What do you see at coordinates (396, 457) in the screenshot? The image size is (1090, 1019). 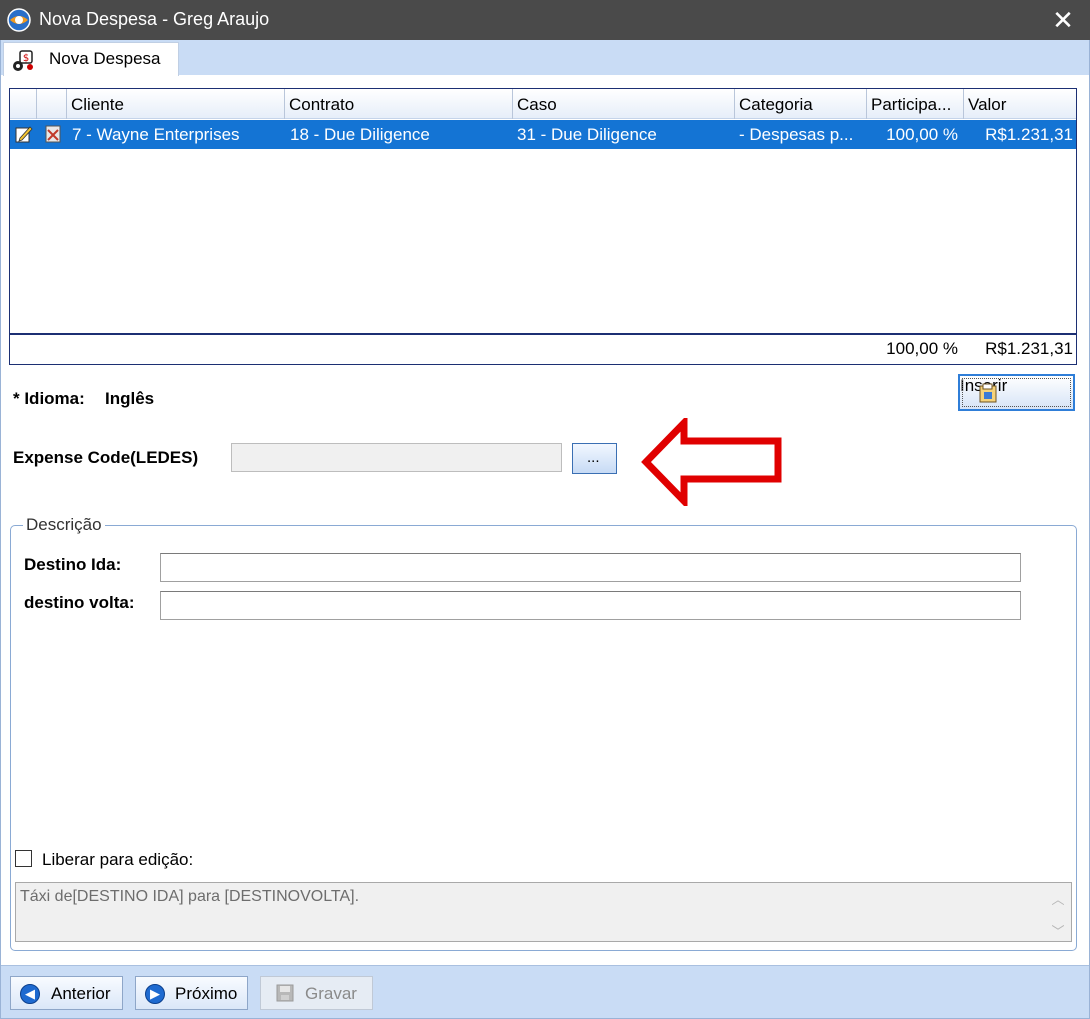 I see `expense-code-field` at bounding box center [396, 457].